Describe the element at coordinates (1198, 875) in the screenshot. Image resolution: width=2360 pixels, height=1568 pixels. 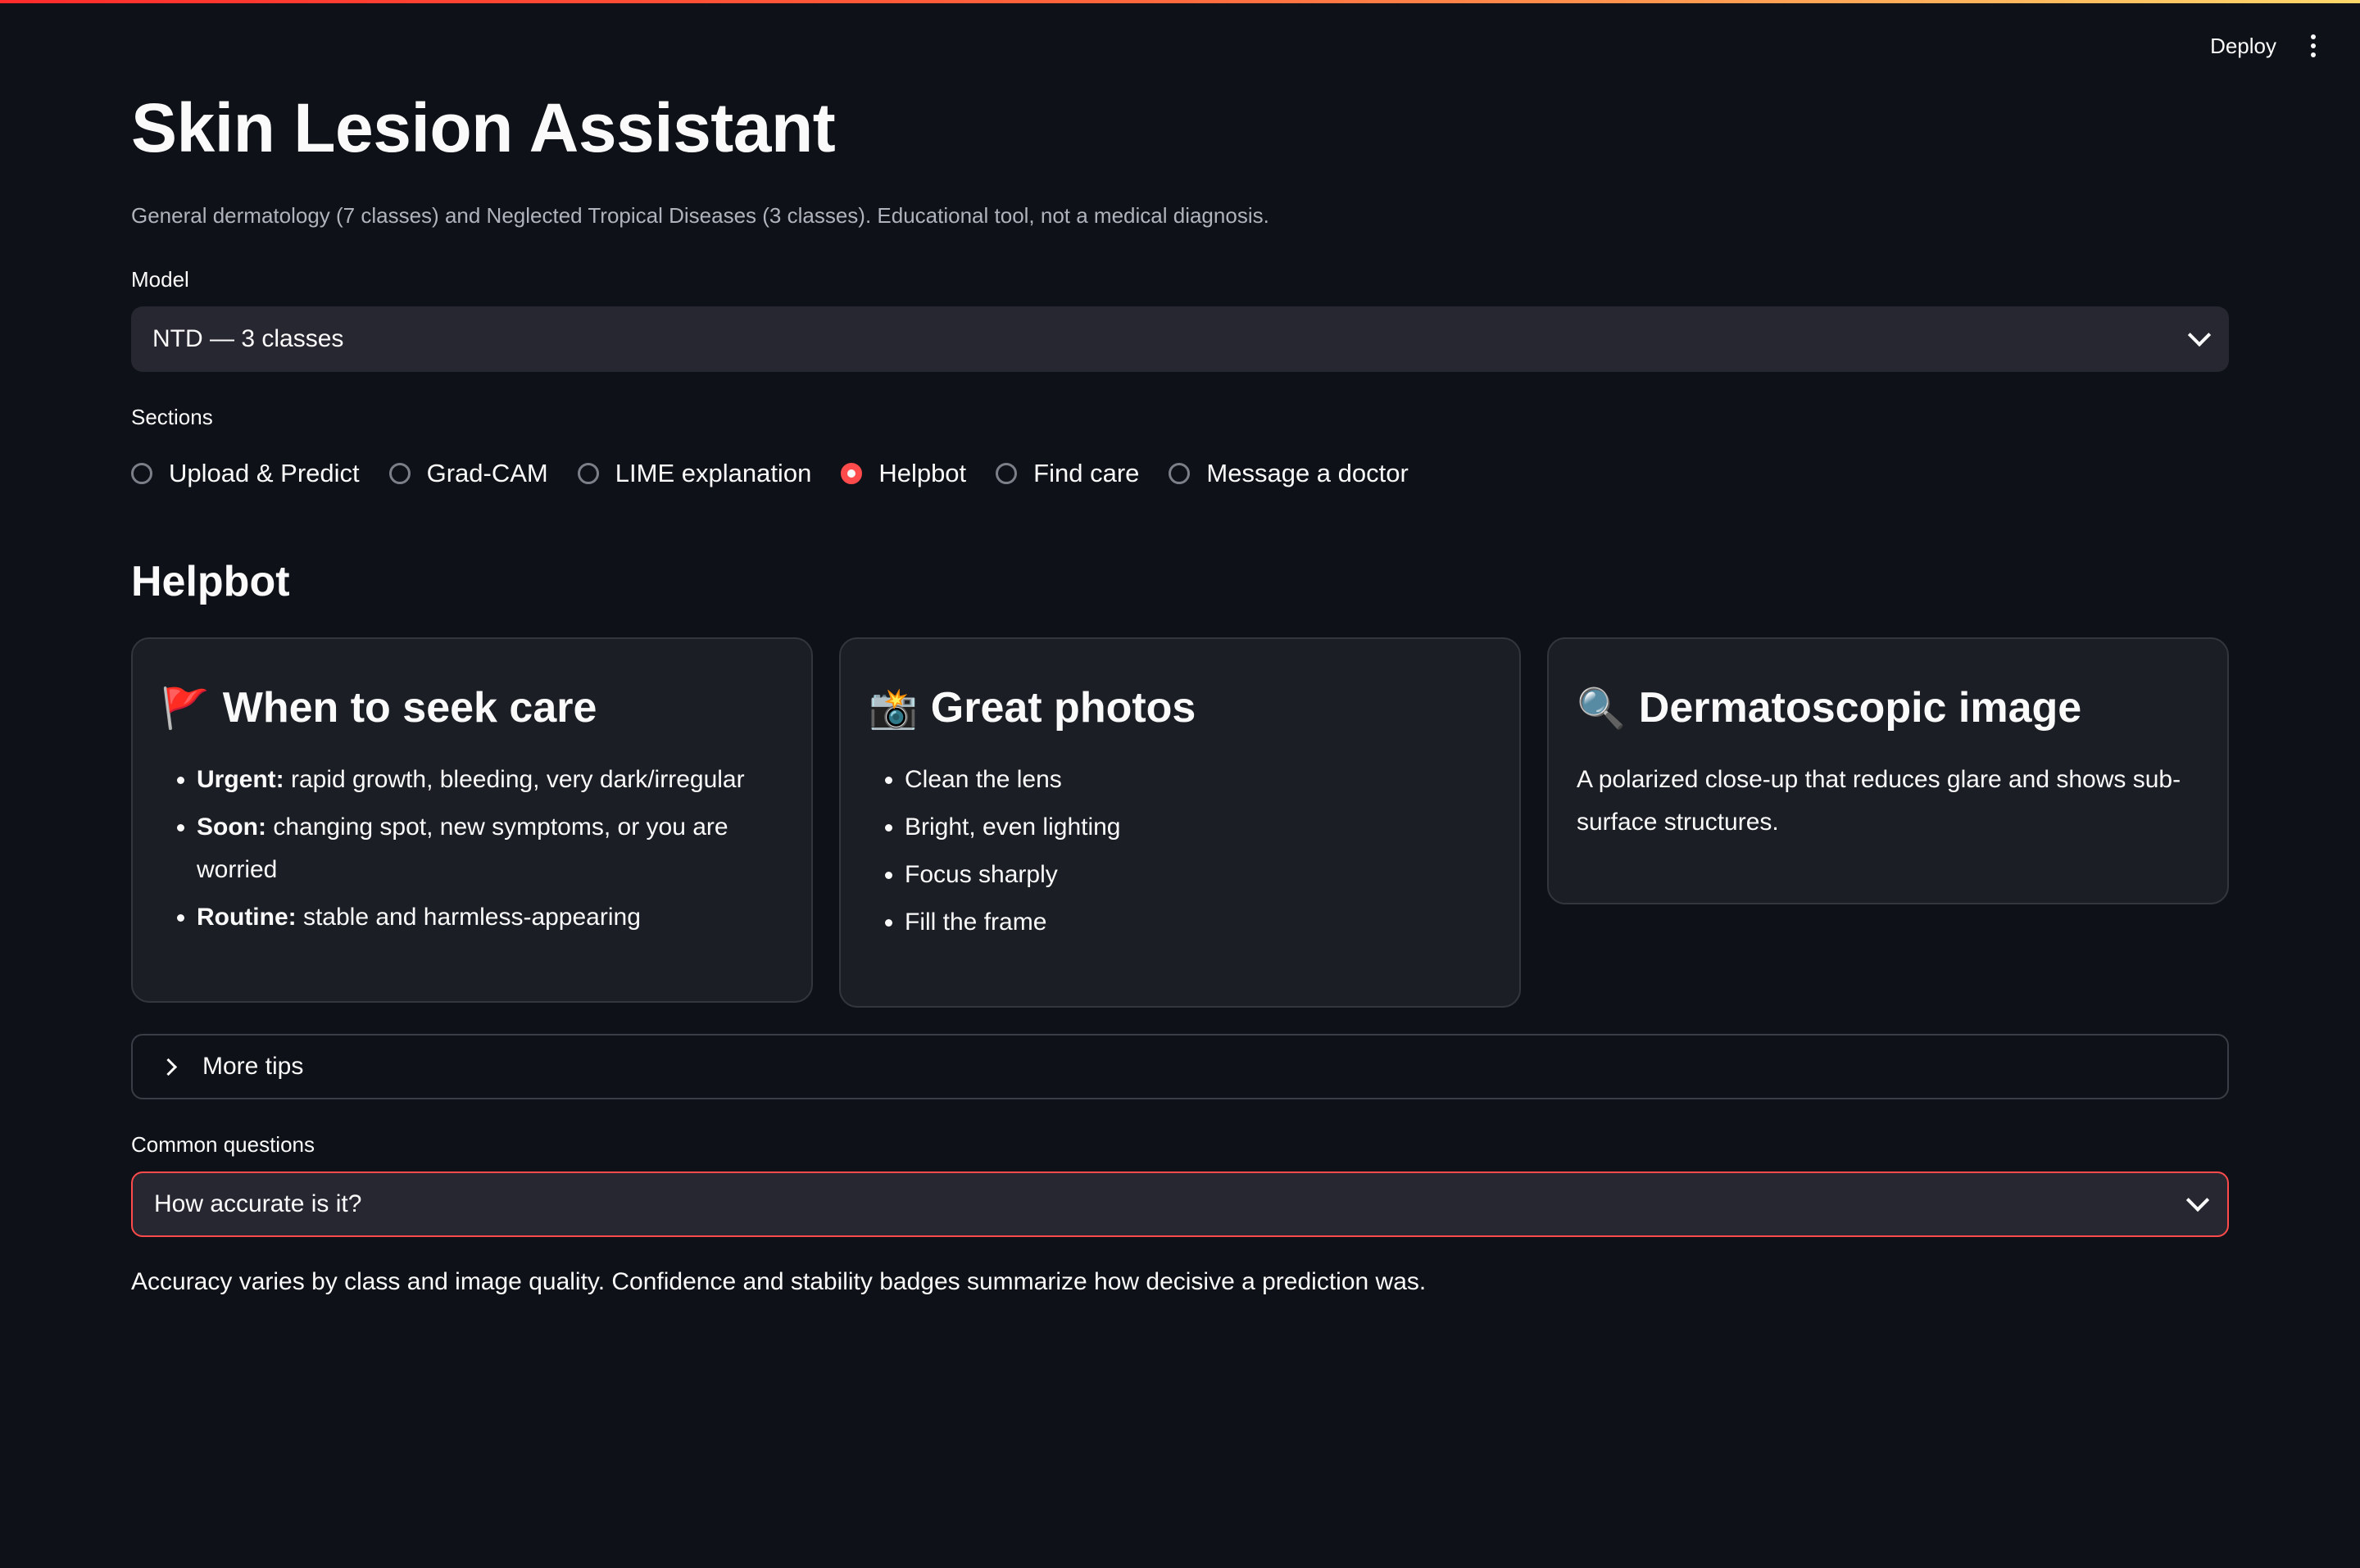
I see `list-item: Focus sharply` at that location.